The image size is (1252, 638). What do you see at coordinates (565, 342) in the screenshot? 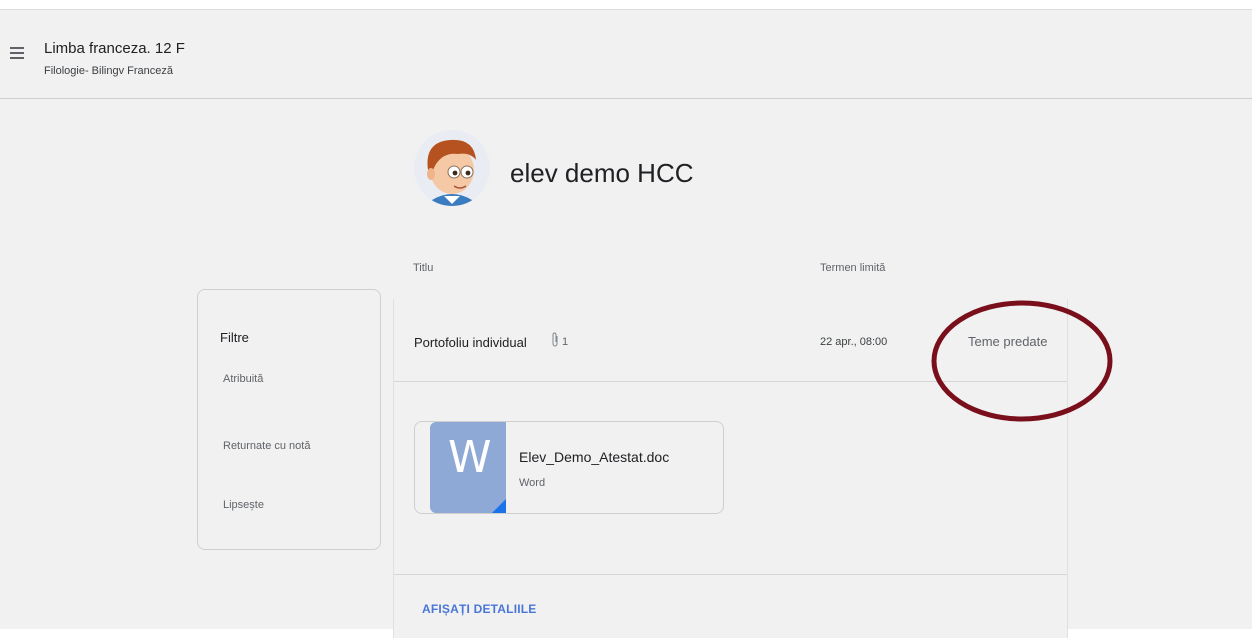
I see `attachment-count: 1` at bounding box center [565, 342].